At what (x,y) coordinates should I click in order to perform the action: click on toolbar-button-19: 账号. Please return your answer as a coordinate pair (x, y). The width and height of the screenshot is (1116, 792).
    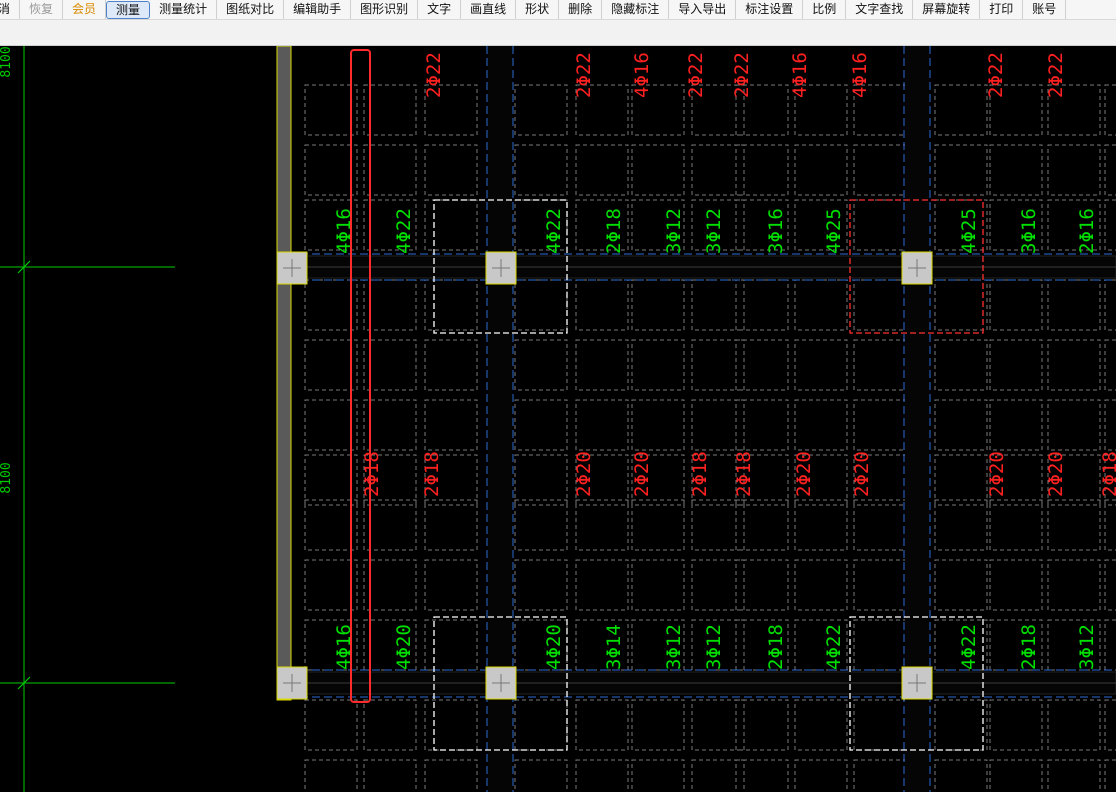
    Looking at the image, I should click on (1045, 9).